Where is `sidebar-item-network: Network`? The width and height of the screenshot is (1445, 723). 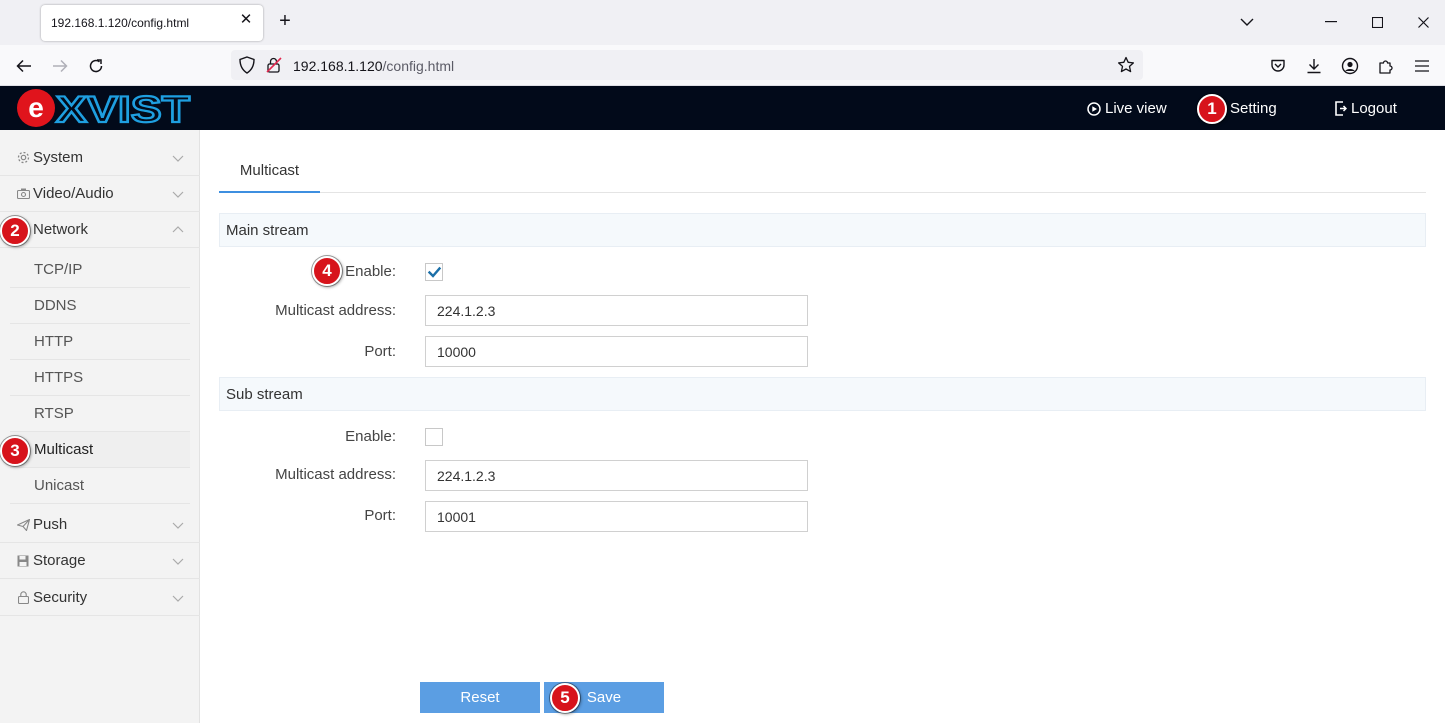
sidebar-item-network: Network is located at coordinates (100, 230).